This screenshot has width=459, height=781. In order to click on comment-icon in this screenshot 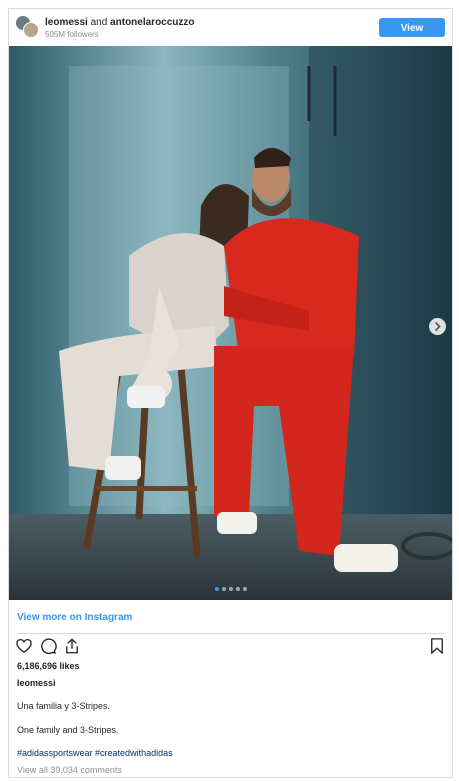, I will do `click(48, 648)`.